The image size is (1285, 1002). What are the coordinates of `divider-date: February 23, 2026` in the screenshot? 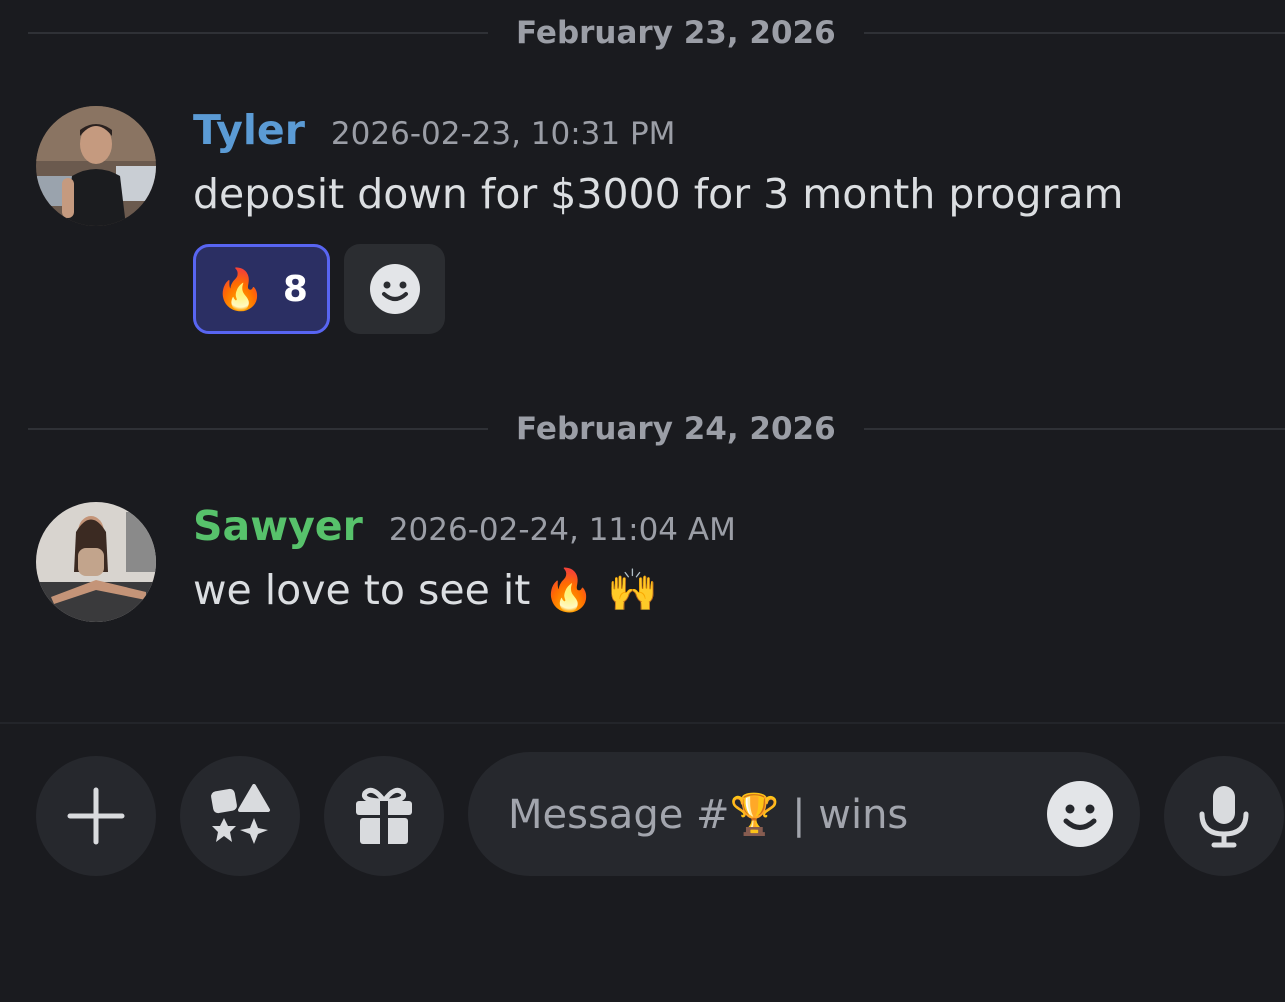 It's located at (676, 33).